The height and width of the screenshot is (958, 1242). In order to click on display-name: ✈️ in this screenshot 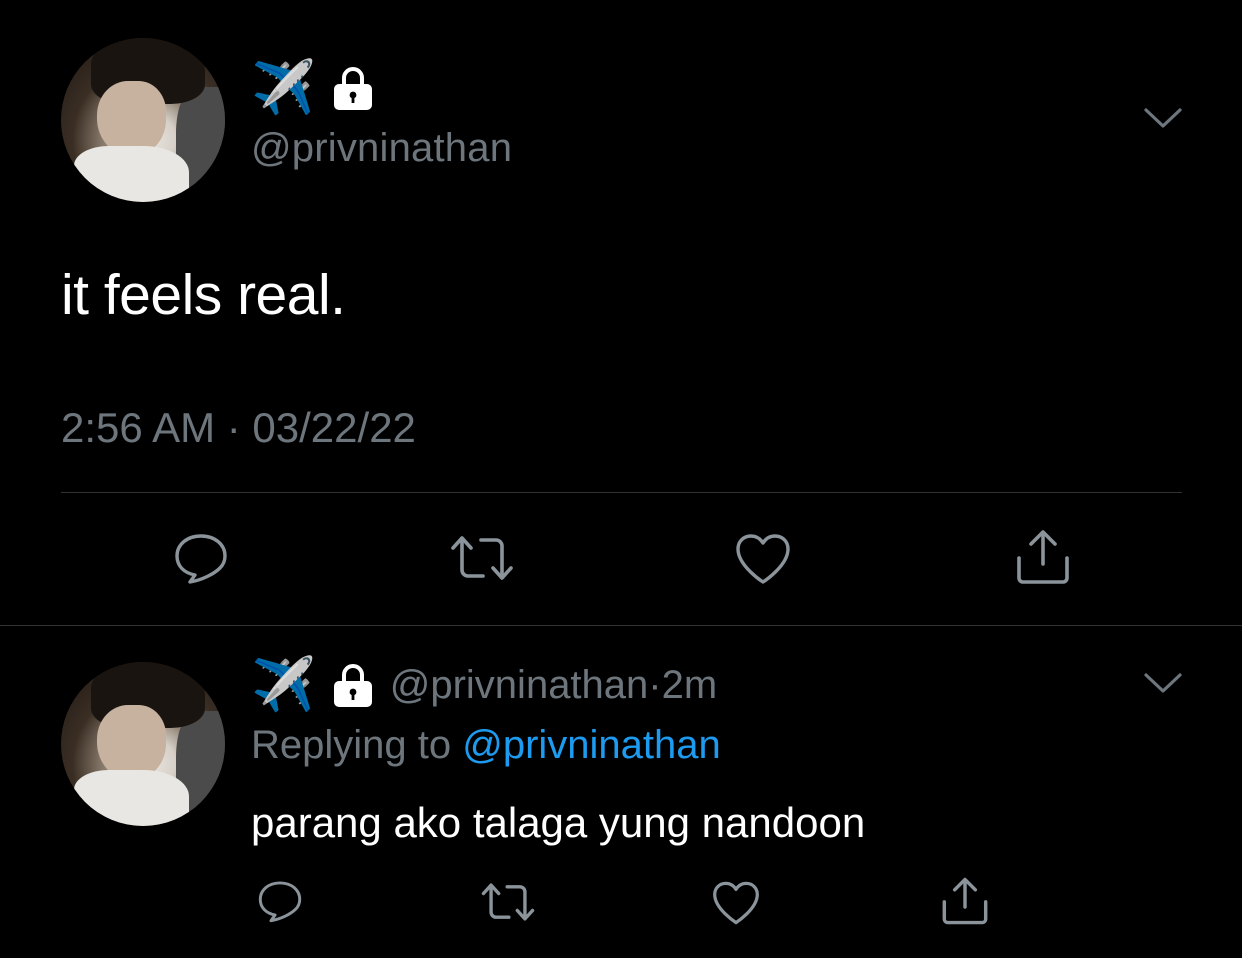, I will do `click(313, 88)`.